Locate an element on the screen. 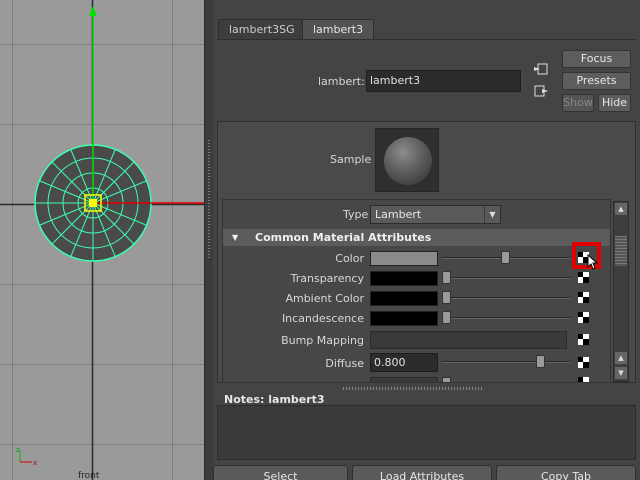  incandescence-swatch is located at coordinates (404, 318).